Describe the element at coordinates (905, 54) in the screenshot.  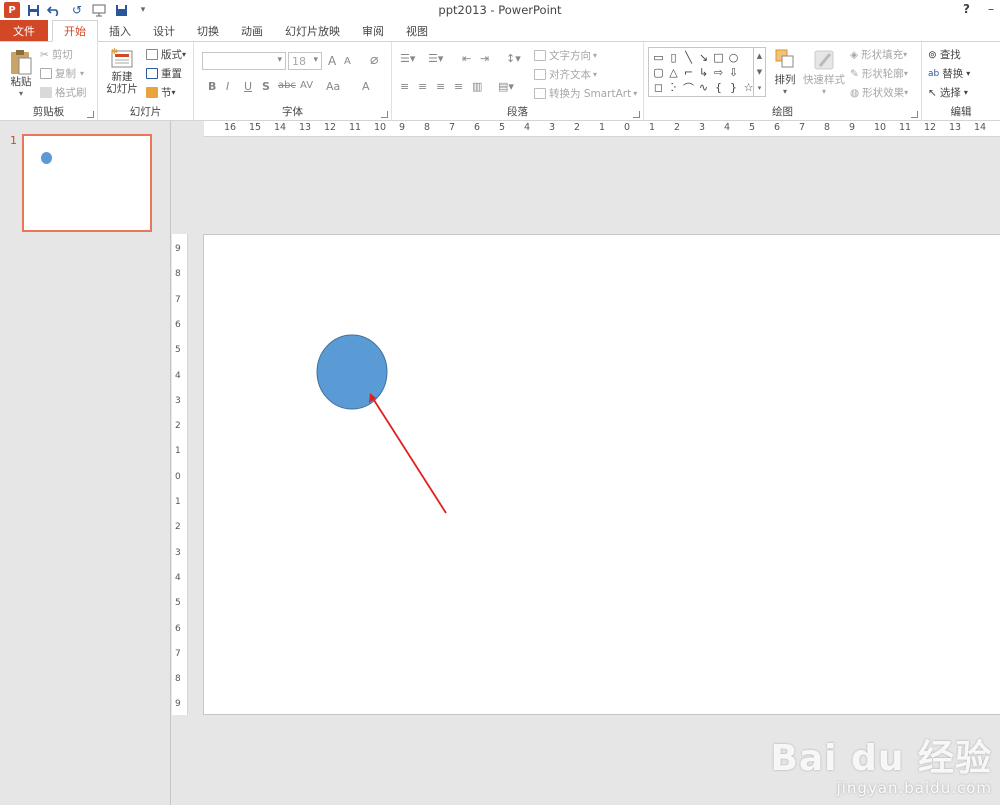
I see `shape-fill-dropdown-icon: ▾` at that location.